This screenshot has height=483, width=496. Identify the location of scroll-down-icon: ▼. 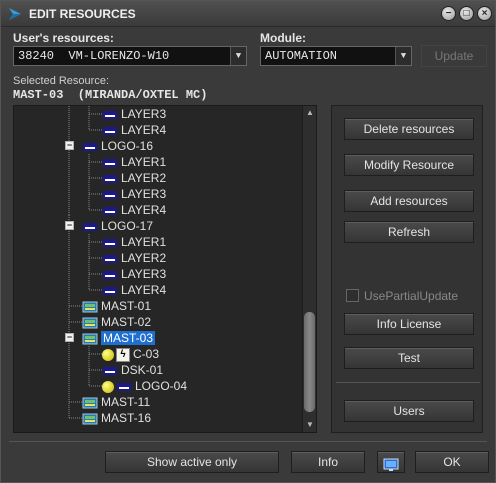
(310, 425).